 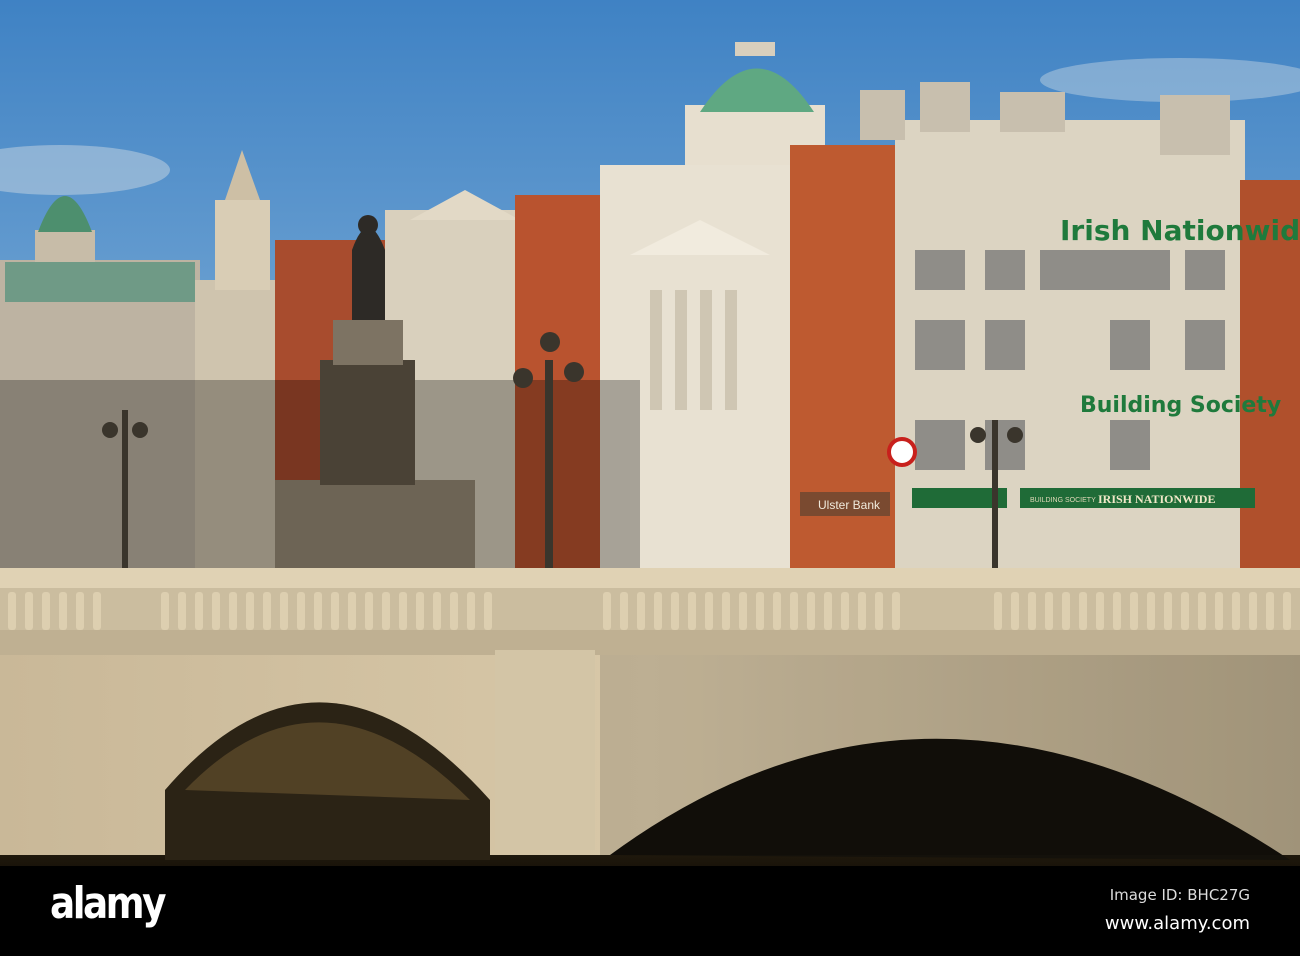 What do you see at coordinates (368, 273) in the screenshot?
I see `statue` at bounding box center [368, 273].